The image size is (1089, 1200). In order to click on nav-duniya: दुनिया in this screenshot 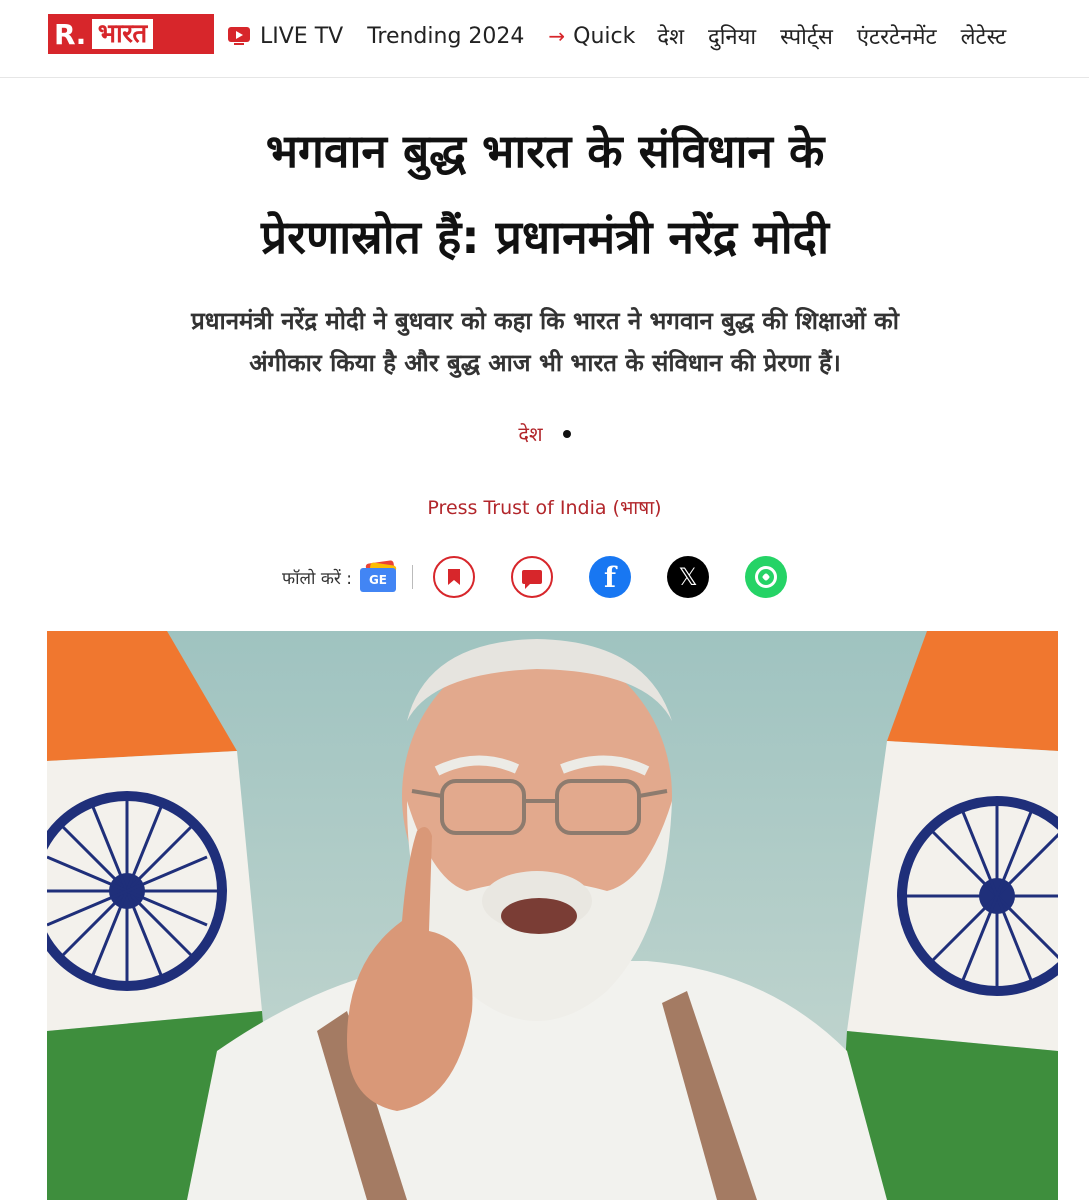, I will do `click(732, 36)`.